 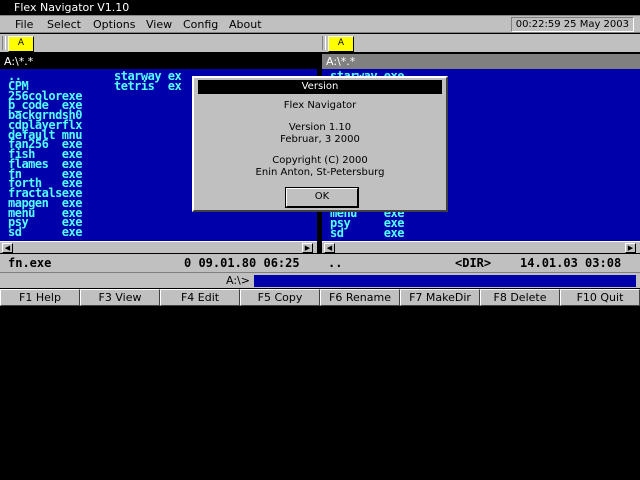 I want to click on command-prompt: A:\>, so click(x=238, y=280).